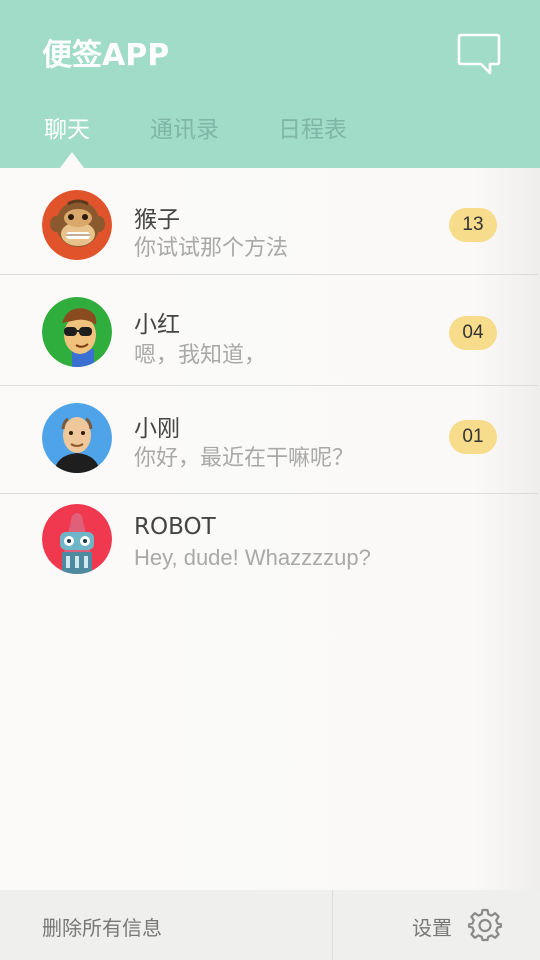 The height and width of the screenshot is (960, 540). Describe the element at coordinates (157, 220) in the screenshot. I see `contact-name: 猴子` at that location.